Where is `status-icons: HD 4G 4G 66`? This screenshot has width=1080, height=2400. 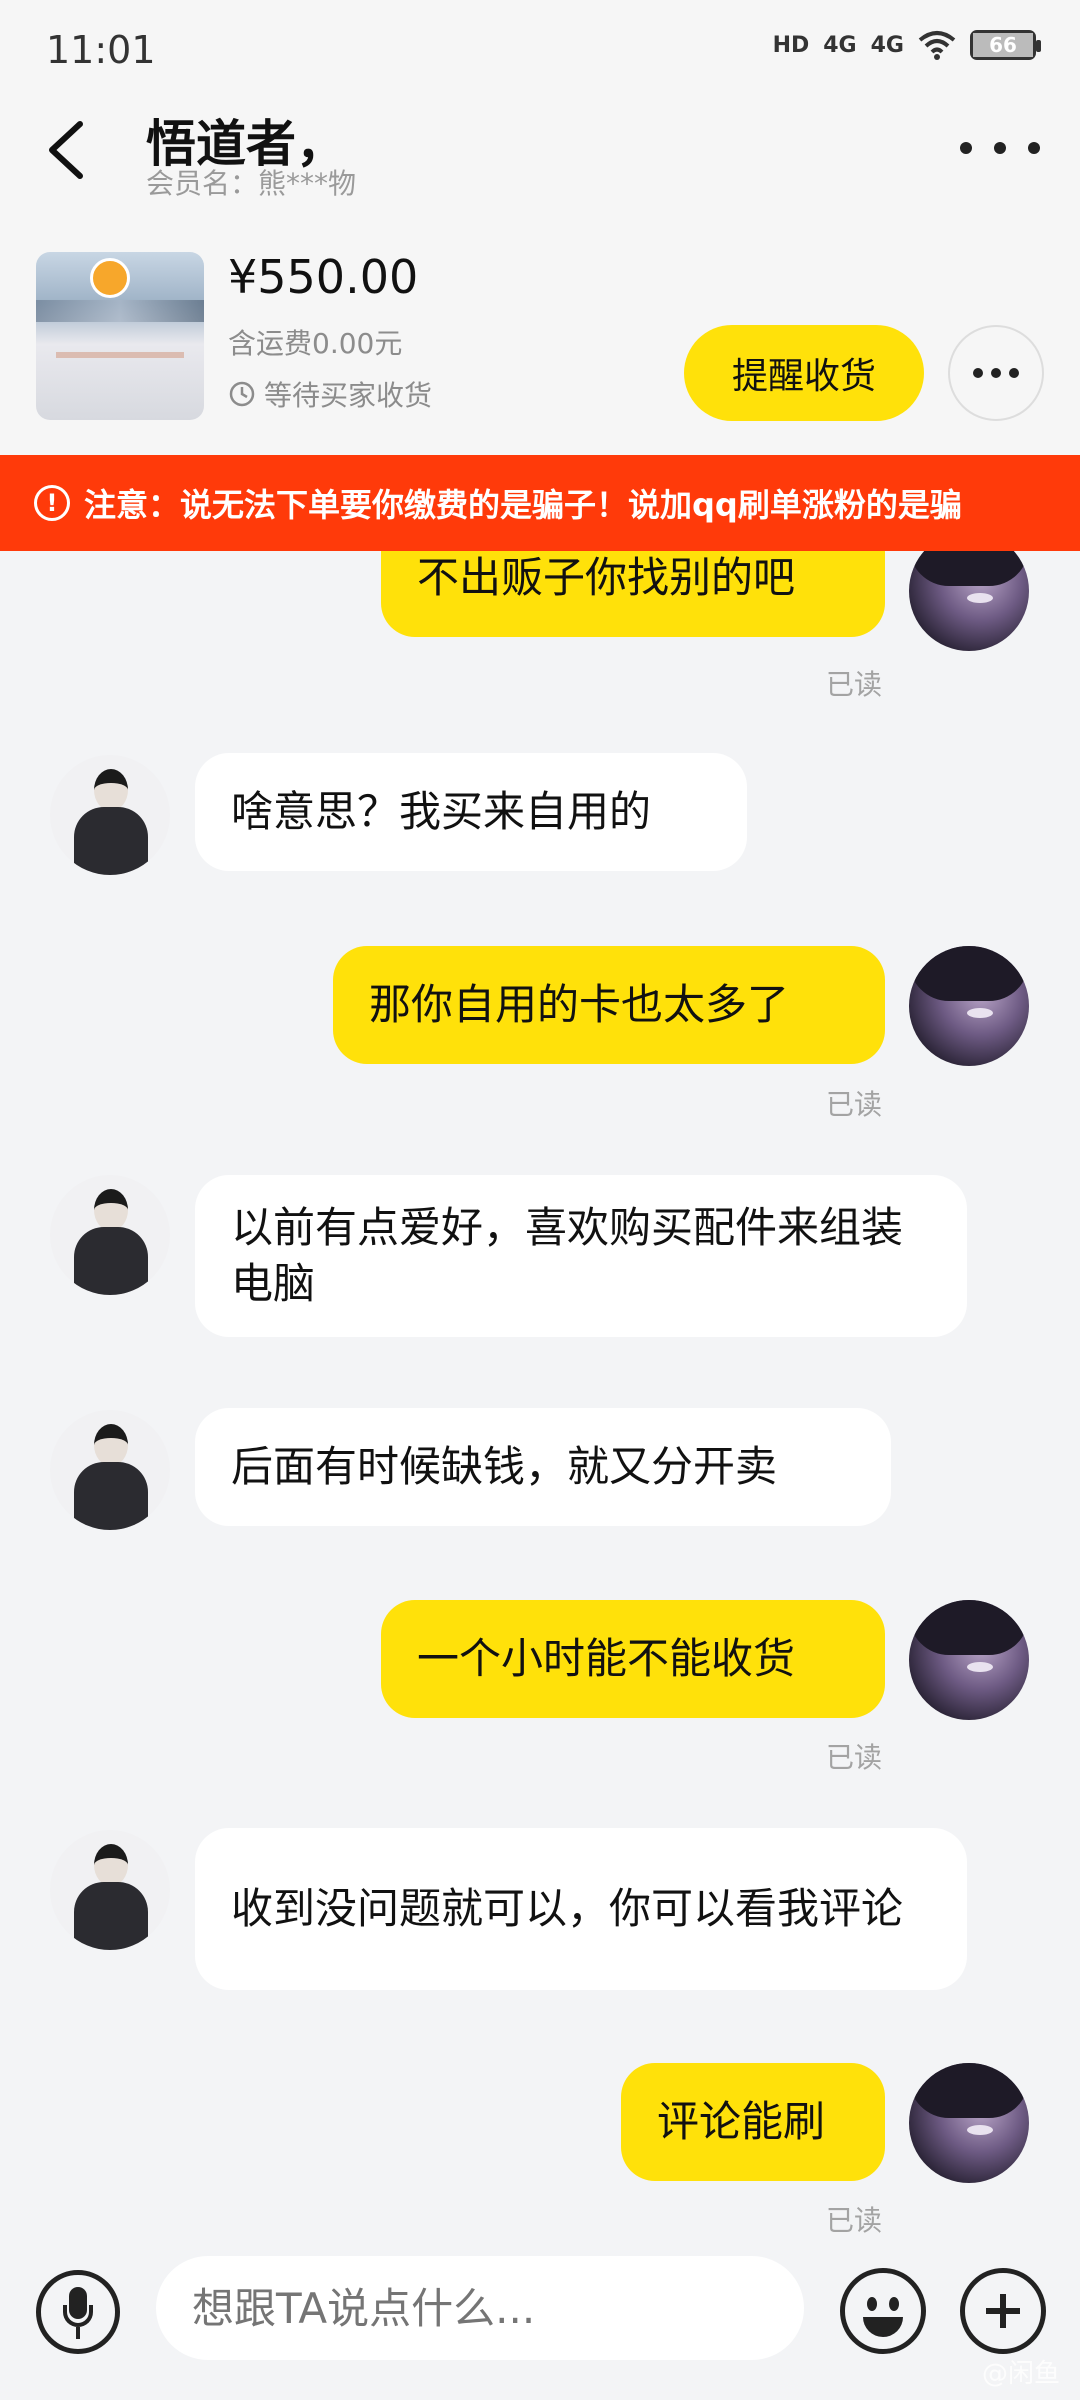 status-icons: HD 4G 4G 66 is located at coordinates (906, 45).